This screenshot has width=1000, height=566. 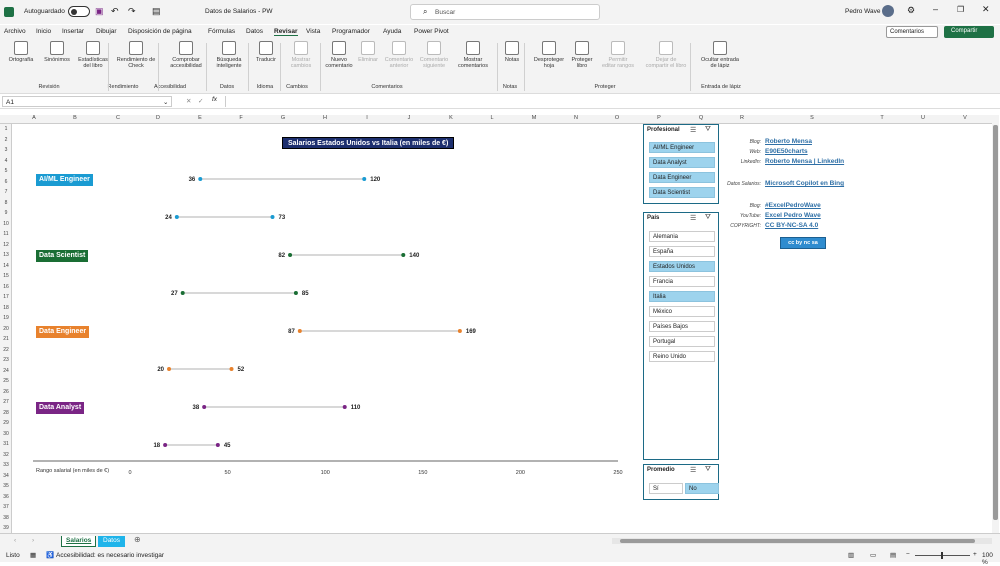 I want to click on formula-input, so click(x=607, y=101).